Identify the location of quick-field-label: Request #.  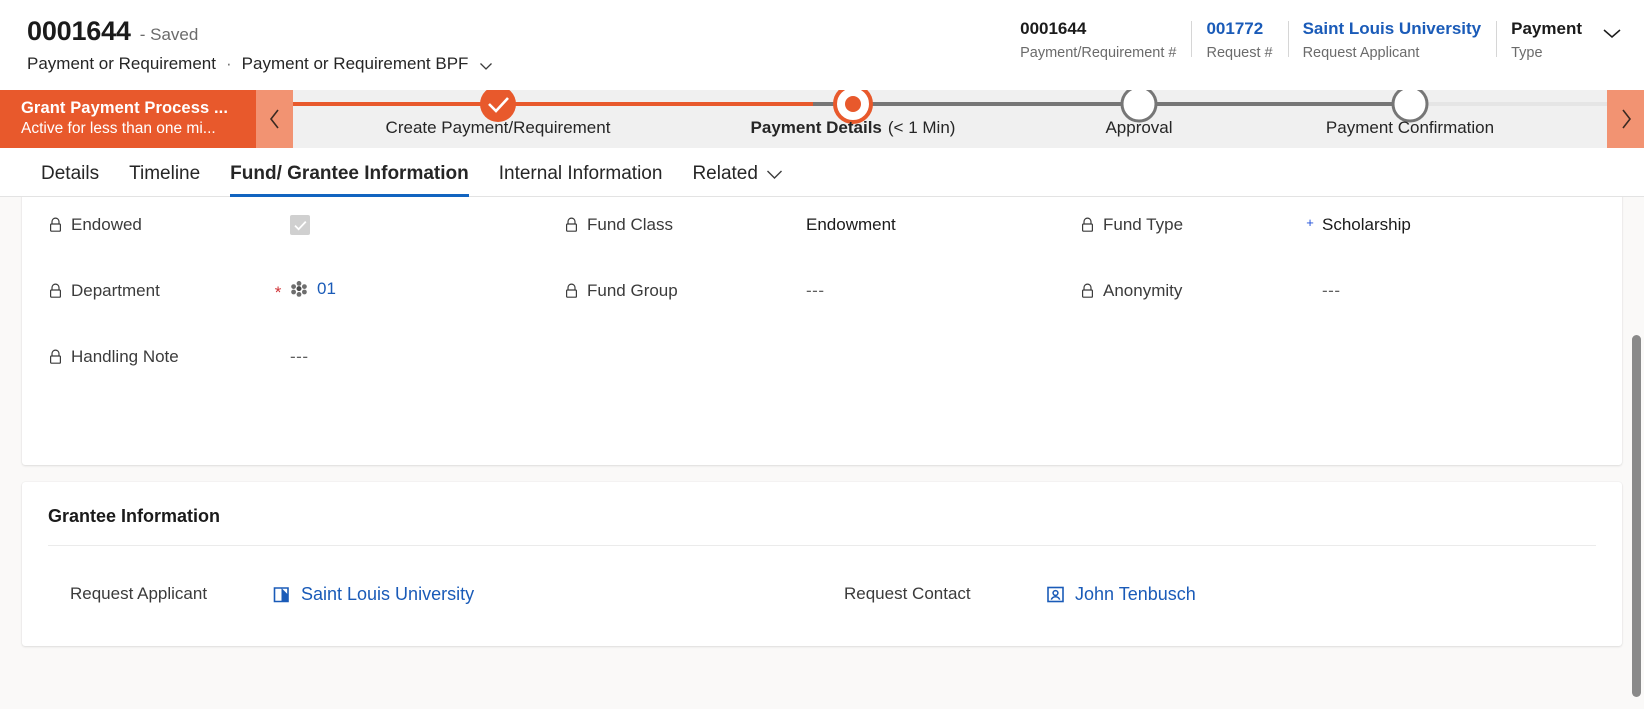
(1239, 53).